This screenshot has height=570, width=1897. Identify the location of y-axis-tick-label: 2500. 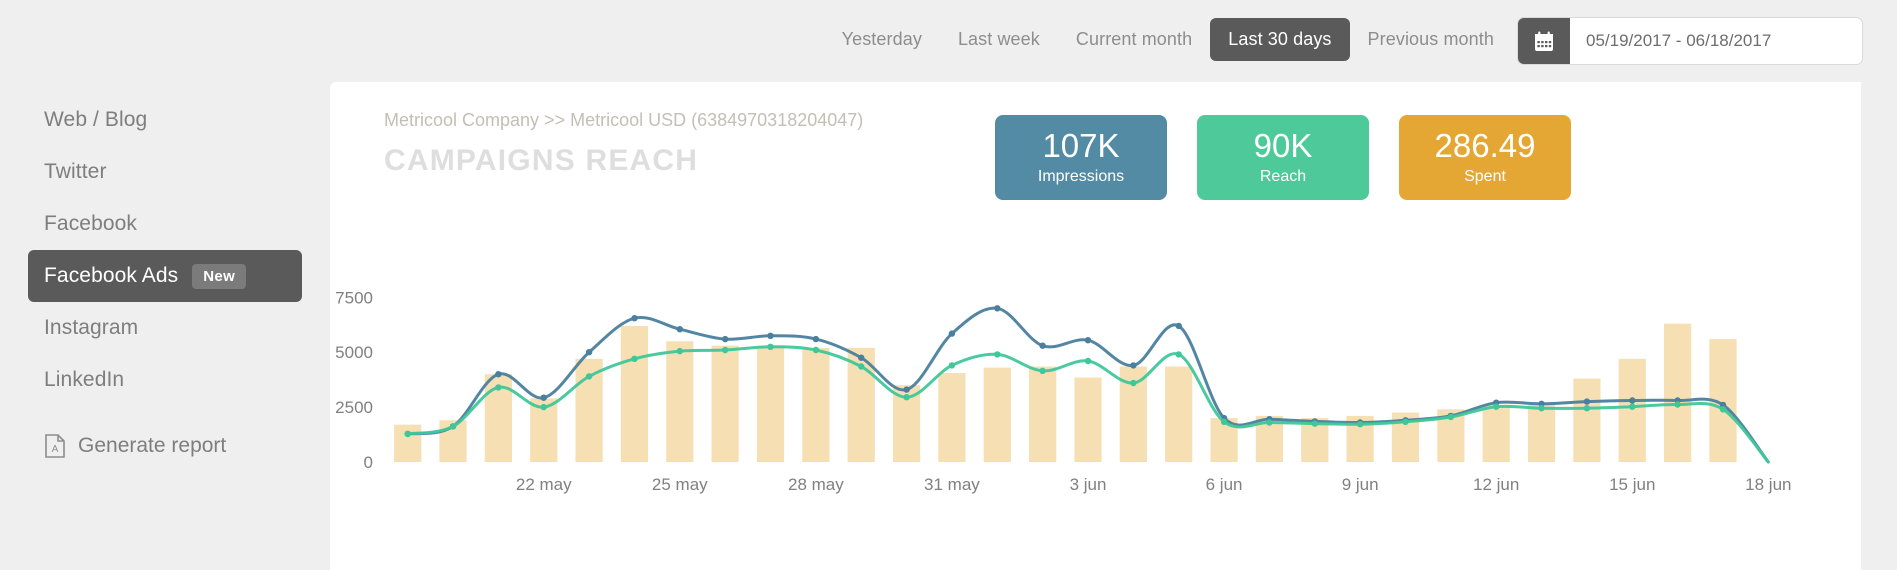
(354, 407).